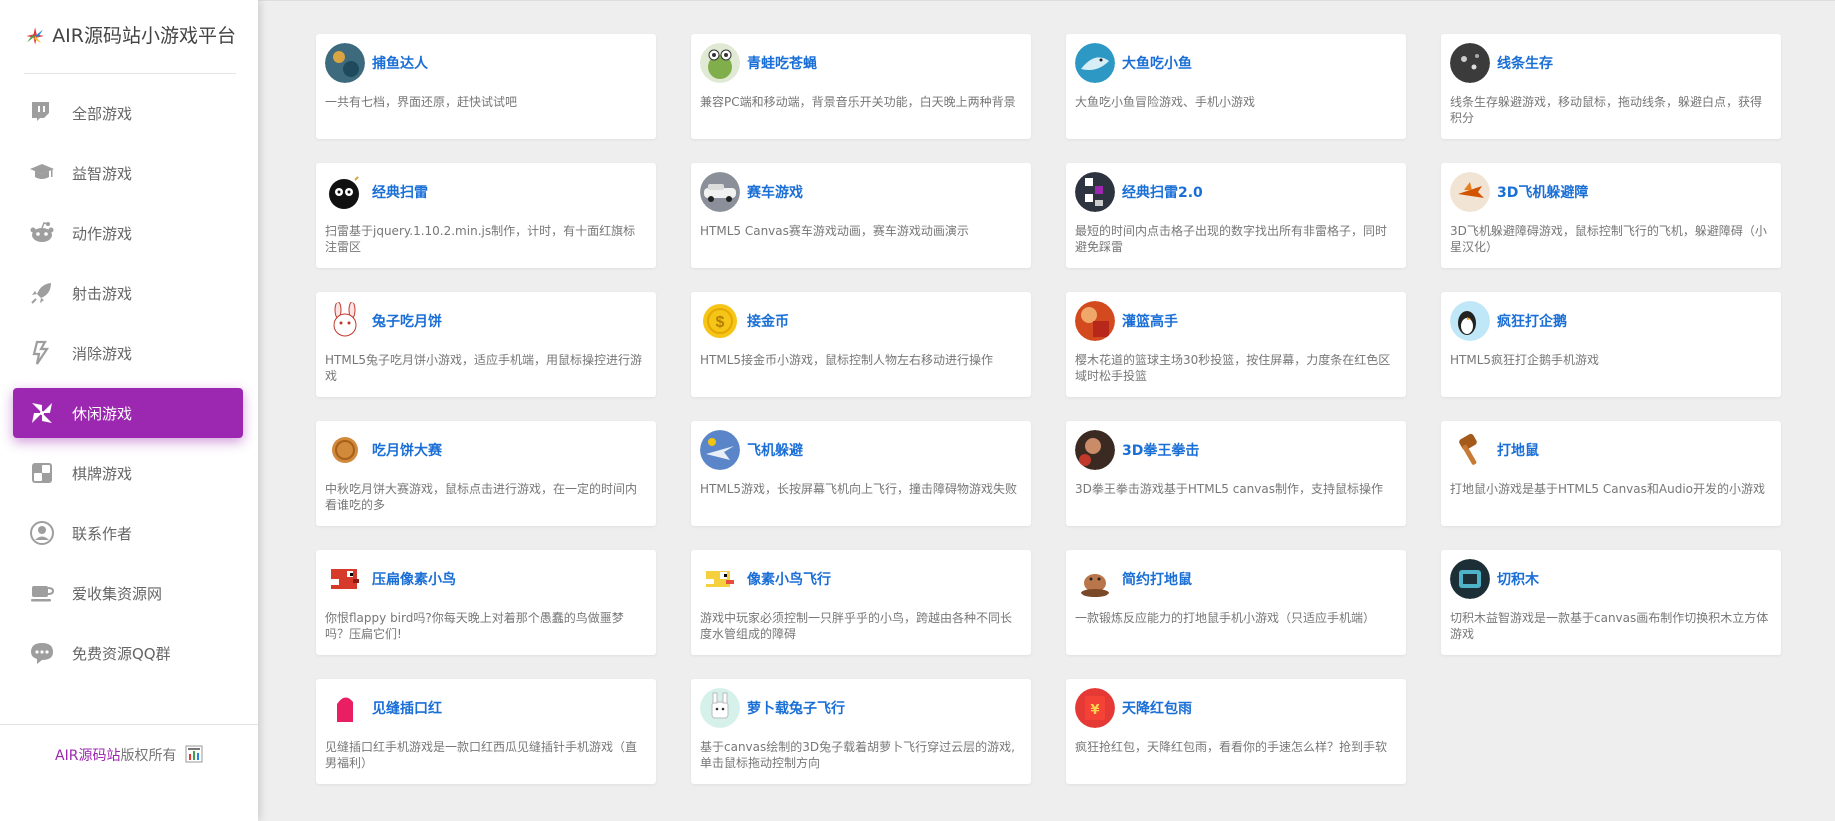 The width and height of the screenshot is (1835, 821). Describe the element at coordinates (128, 473) in the screenshot. I see `sidebar-item-6: 棋牌游戏` at that location.